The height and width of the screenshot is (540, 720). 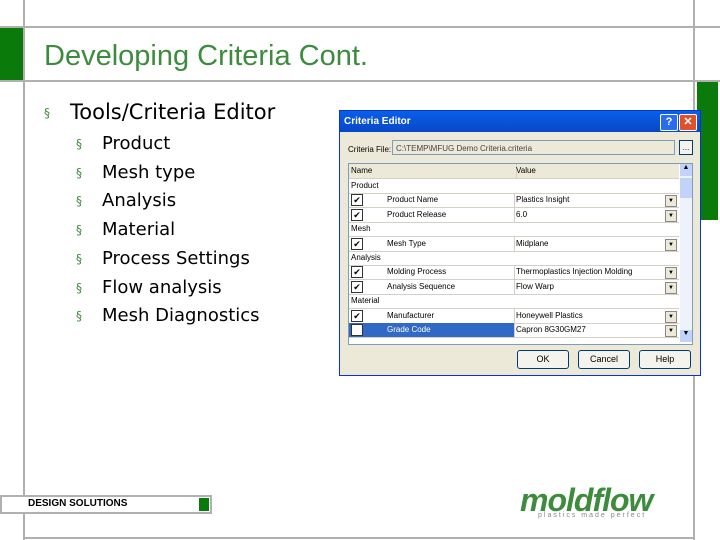 What do you see at coordinates (688, 122) in the screenshot?
I see `close-icon: ✕` at bounding box center [688, 122].